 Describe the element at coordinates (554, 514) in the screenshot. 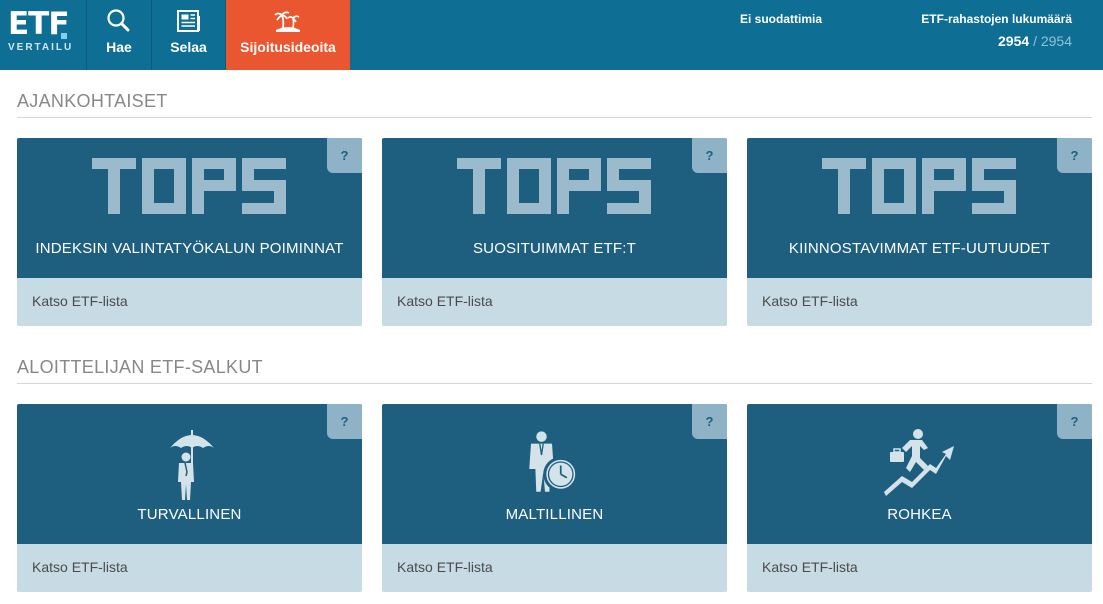

I see `card-title: MALTILLINEN` at that location.